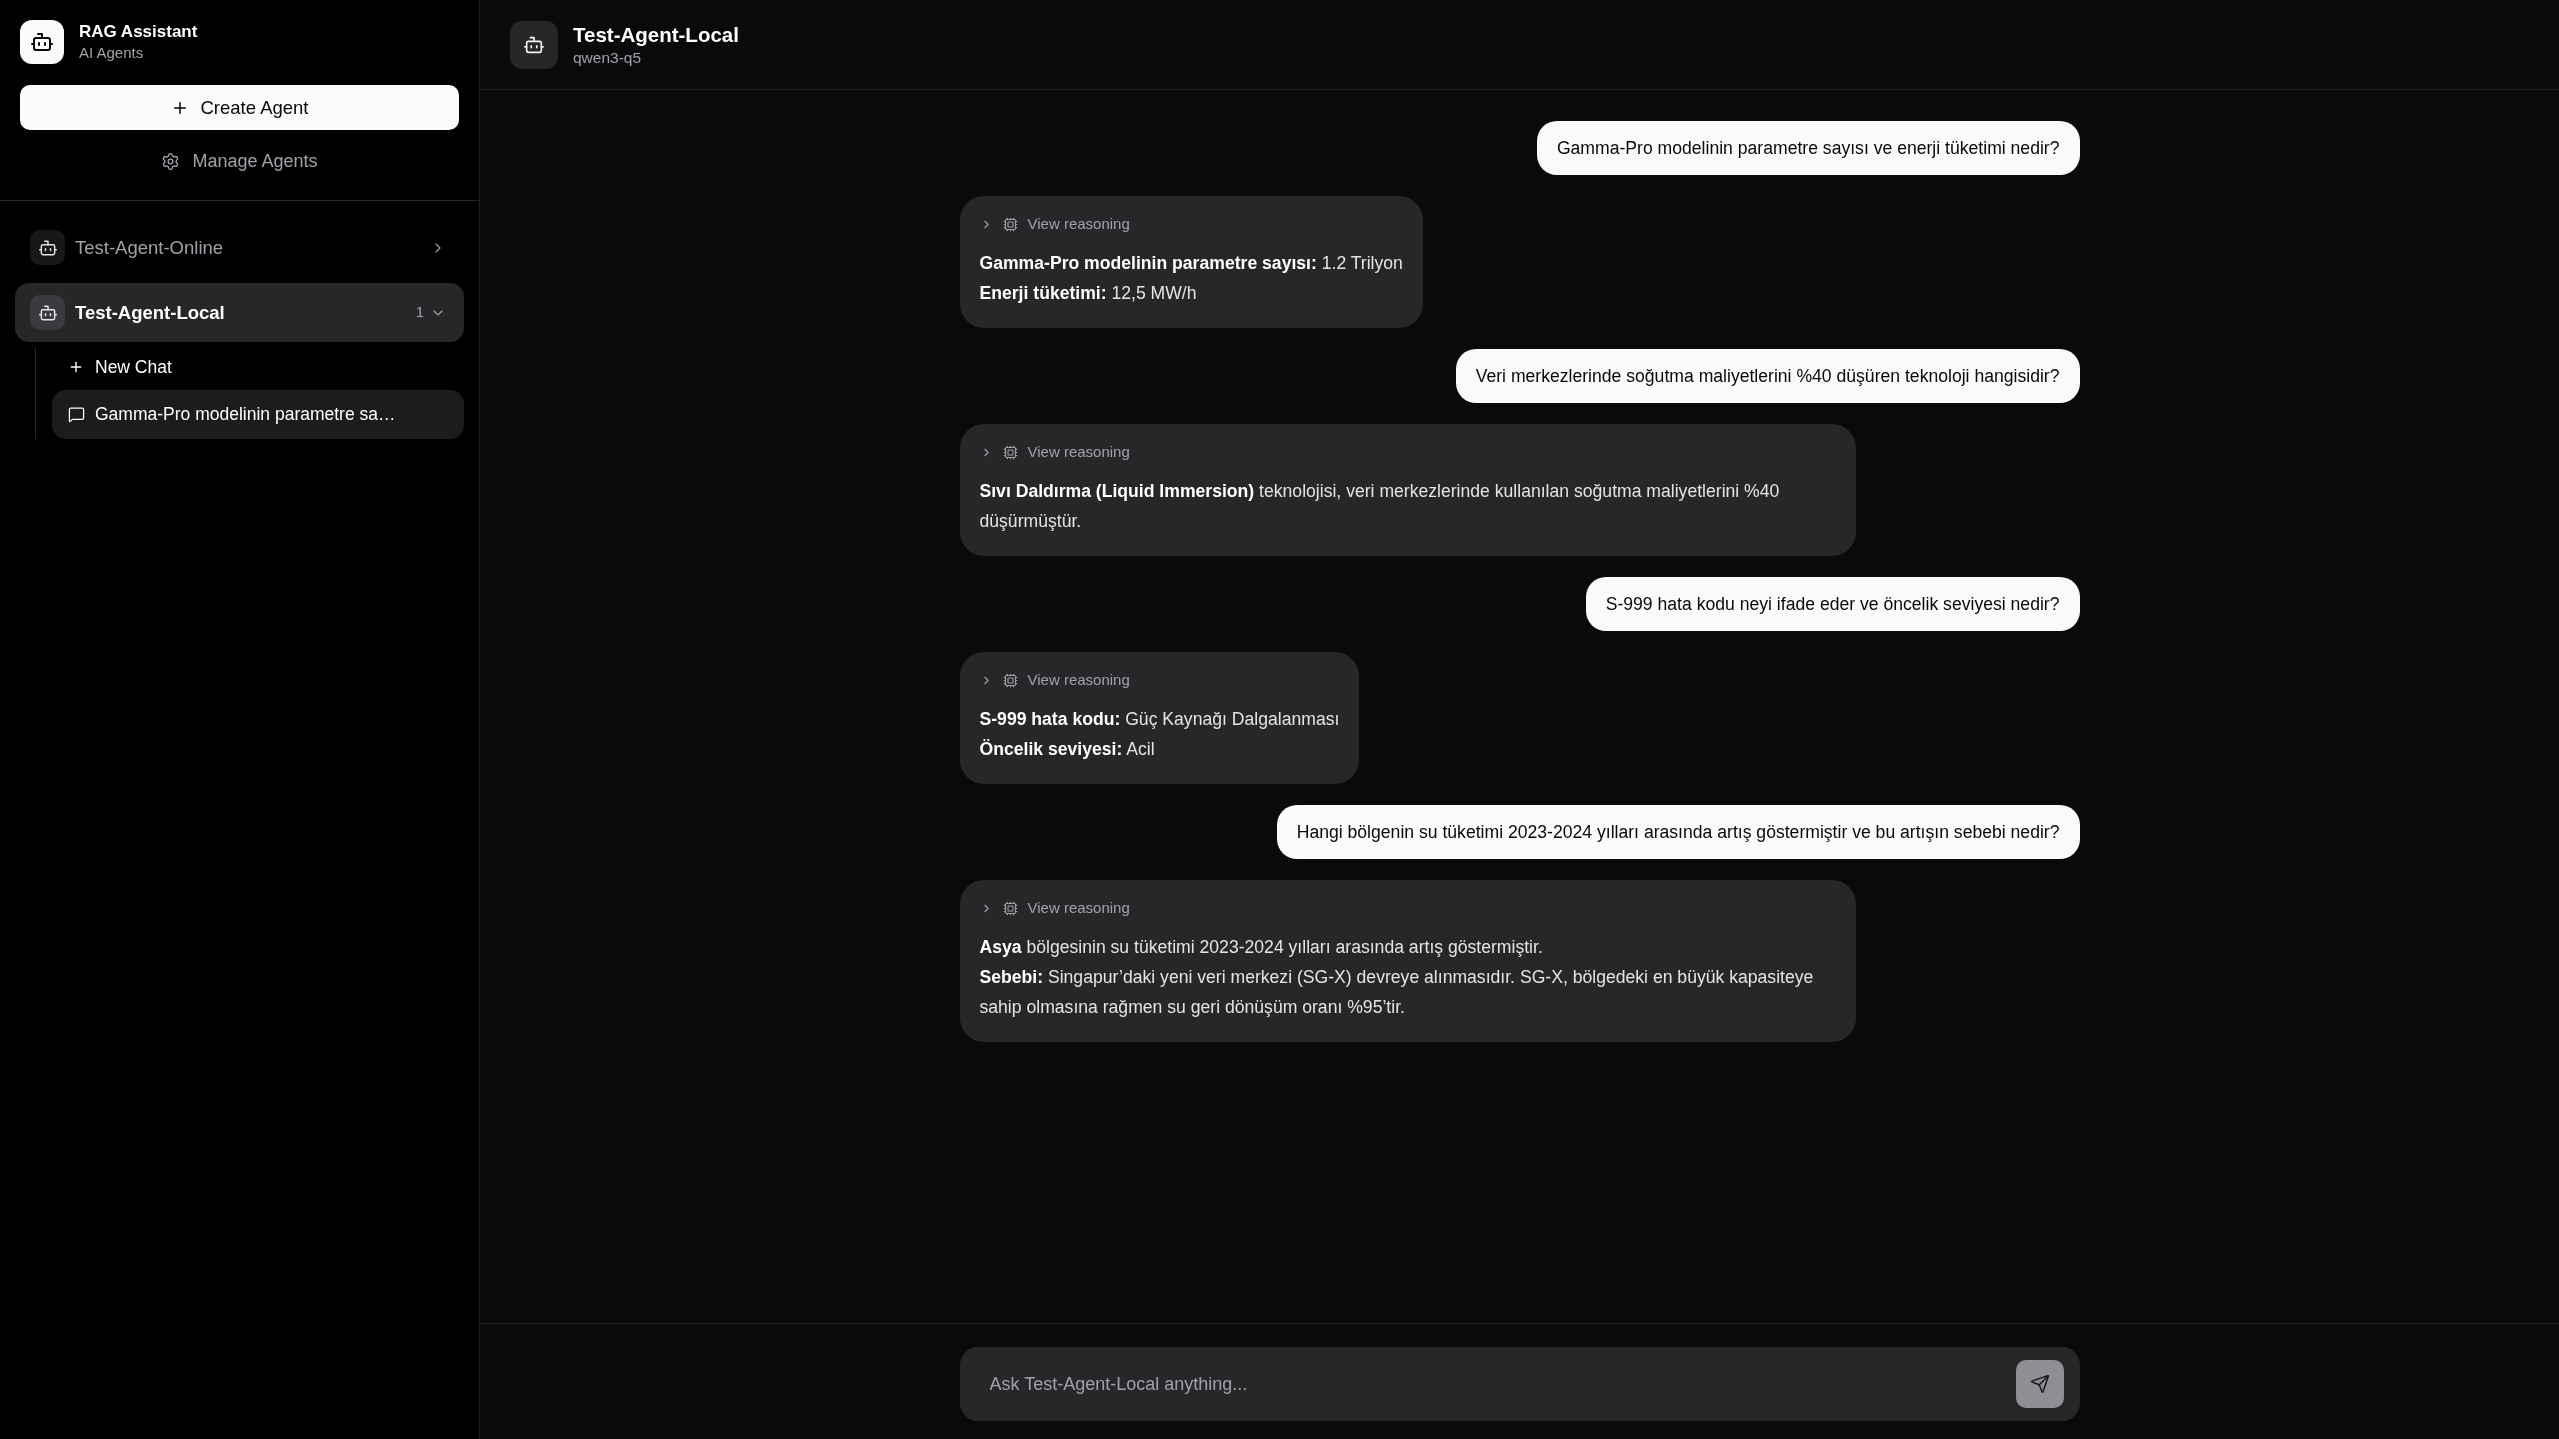  Describe the element at coordinates (239, 247) in the screenshot. I see `agent-item: Test-Agent-Online` at that location.